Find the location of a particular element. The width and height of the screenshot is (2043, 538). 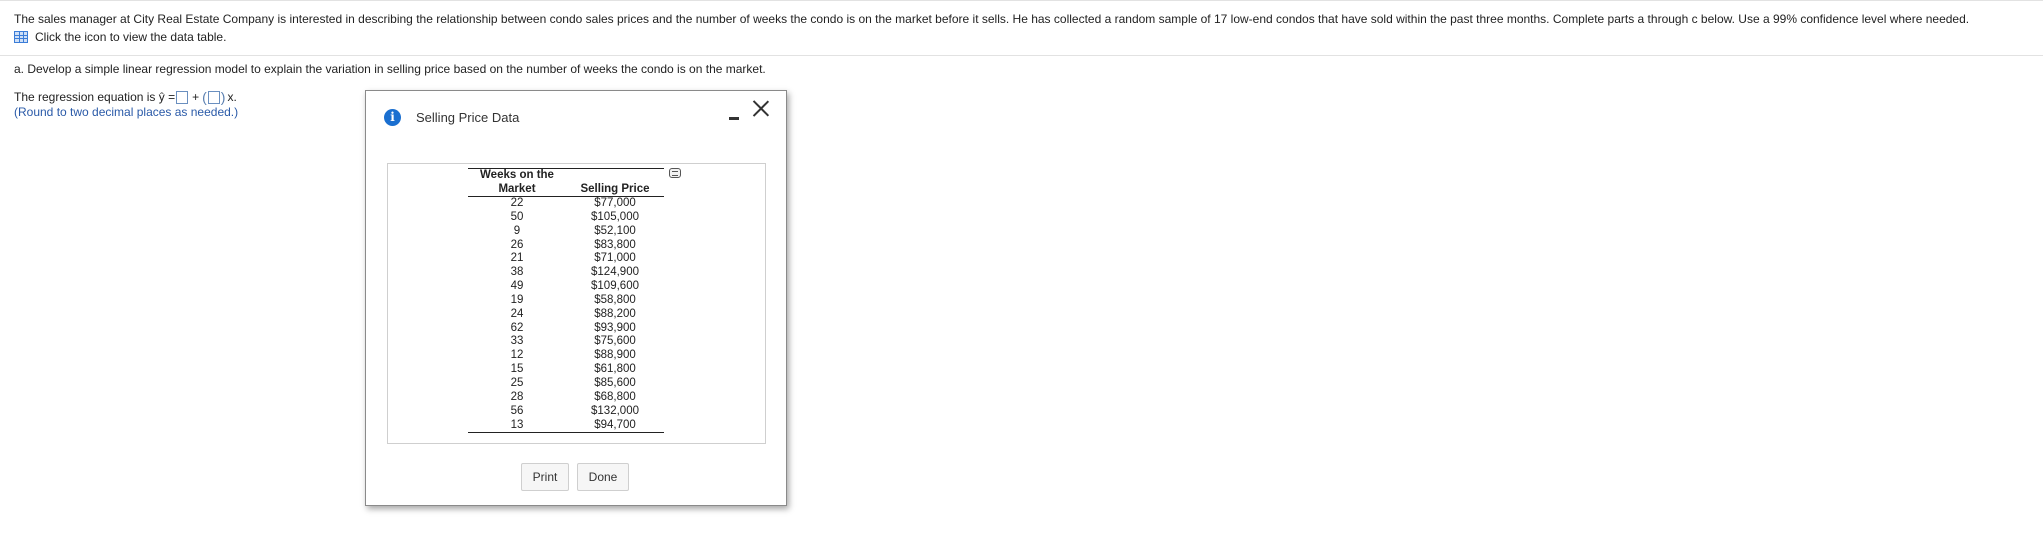

price-cell: $85,600 is located at coordinates (615, 382).